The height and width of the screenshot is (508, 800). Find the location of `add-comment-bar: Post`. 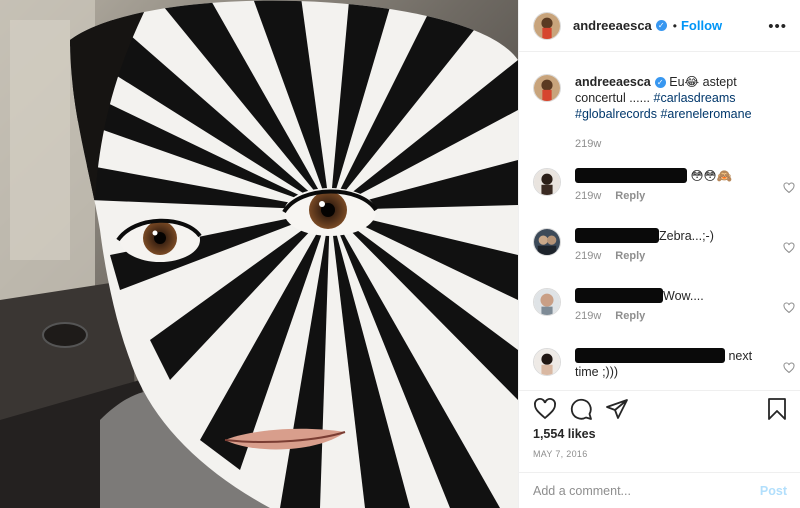

add-comment-bar: Post is located at coordinates (659, 490).